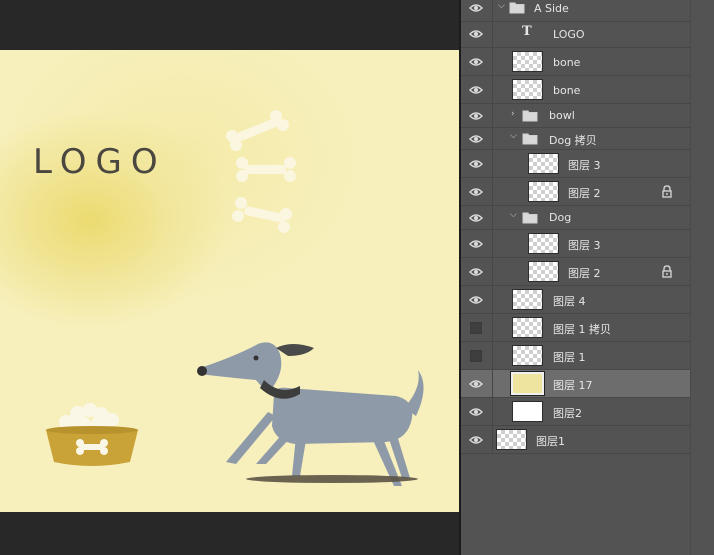 The width and height of the screenshot is (714, 555). I want to click on layer-name: bowl, so click(562, 115).